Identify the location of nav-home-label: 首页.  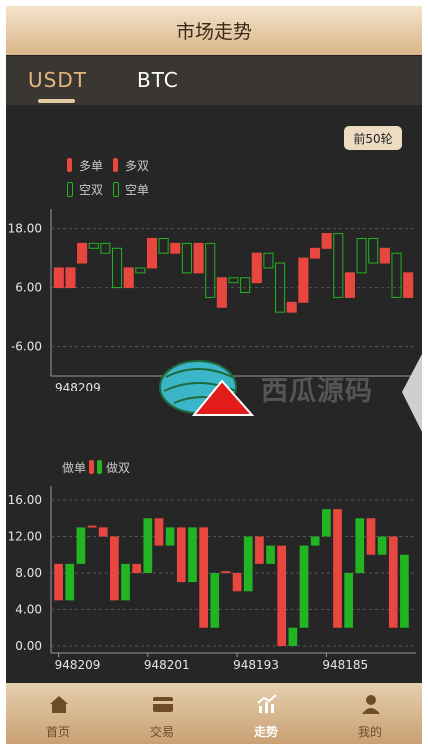
(57, 732).